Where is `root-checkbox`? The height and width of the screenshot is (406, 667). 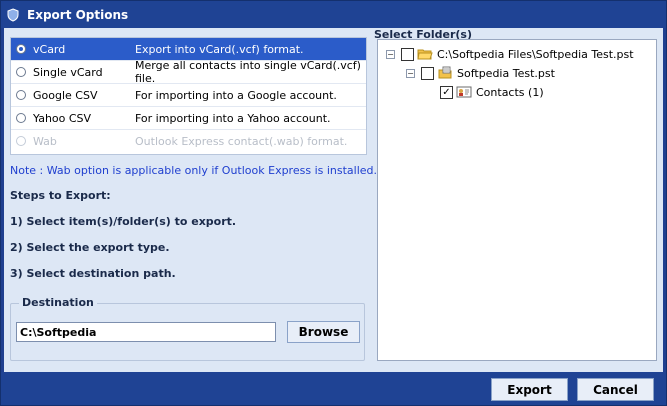
root-checkbox is located at coordinates (407, 54).